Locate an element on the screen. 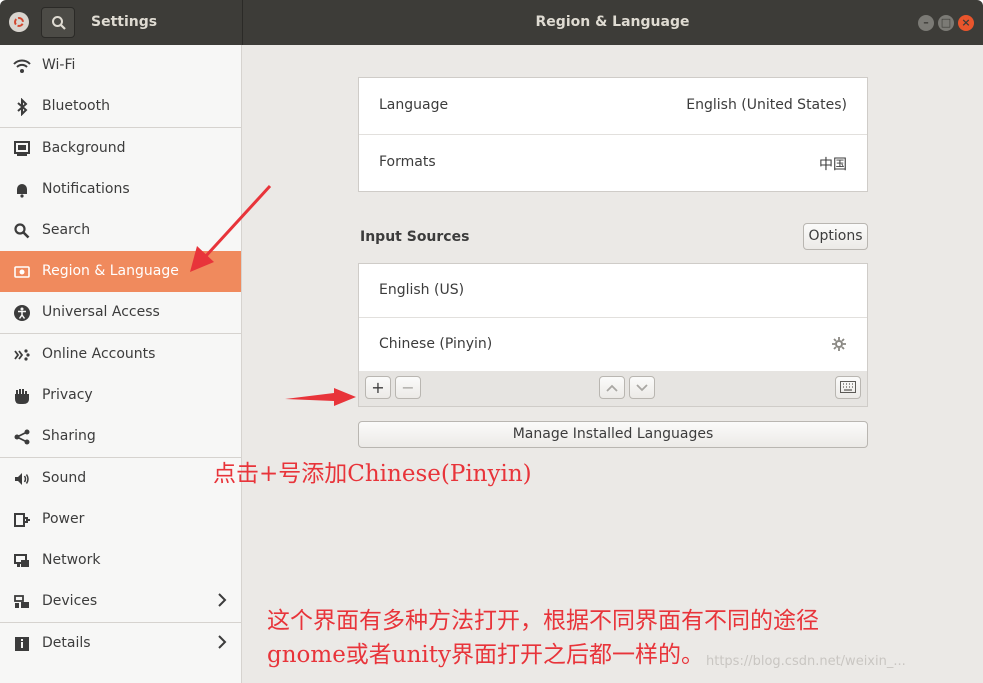 The width and height of the screenshot is (983, 683). sidebar-item-wifi: Wi-Fi is located at coordinates (120, 65).